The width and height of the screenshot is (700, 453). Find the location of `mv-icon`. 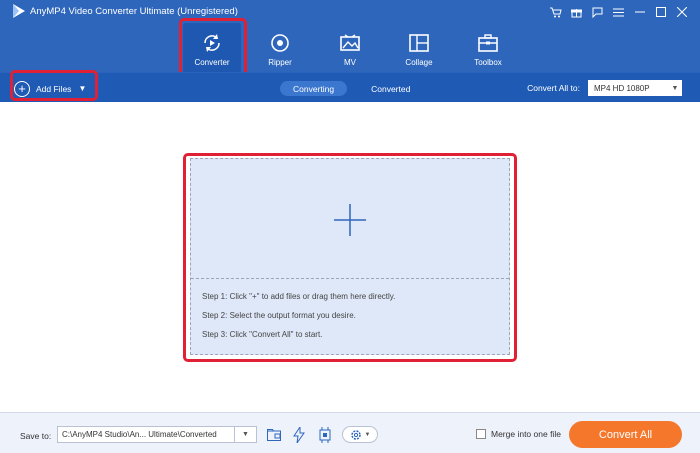

mv-icon is located at coordinates (350, 42).